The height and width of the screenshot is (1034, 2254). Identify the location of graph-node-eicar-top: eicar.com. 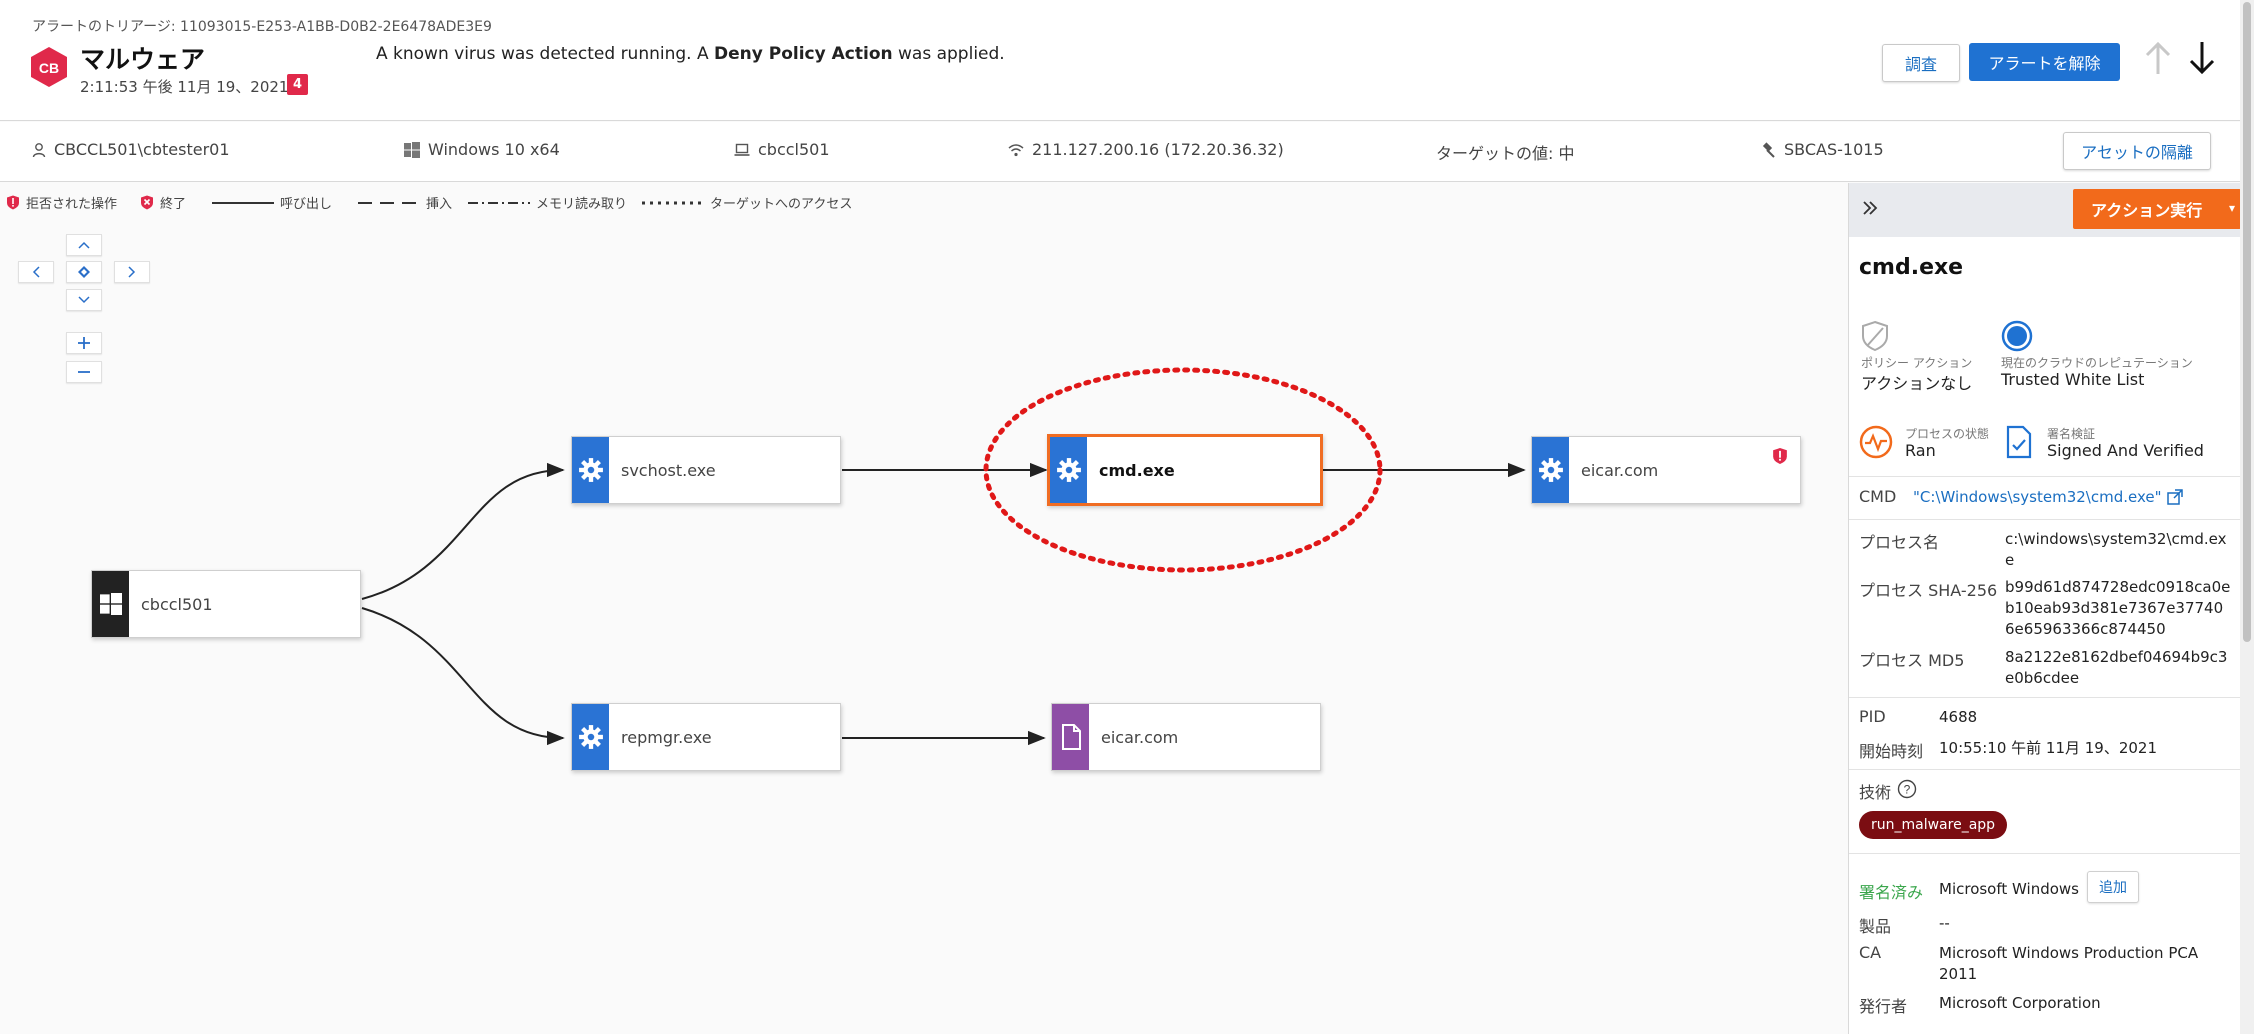
(1666, 470).